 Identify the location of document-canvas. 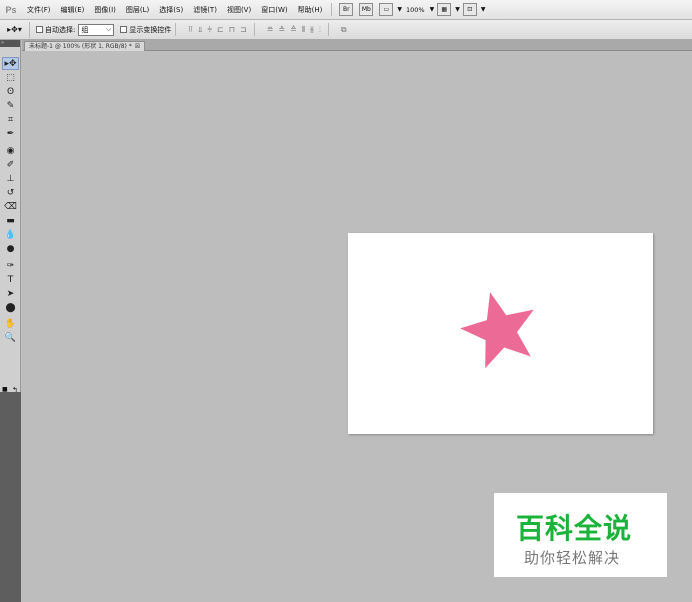
(500, 333).